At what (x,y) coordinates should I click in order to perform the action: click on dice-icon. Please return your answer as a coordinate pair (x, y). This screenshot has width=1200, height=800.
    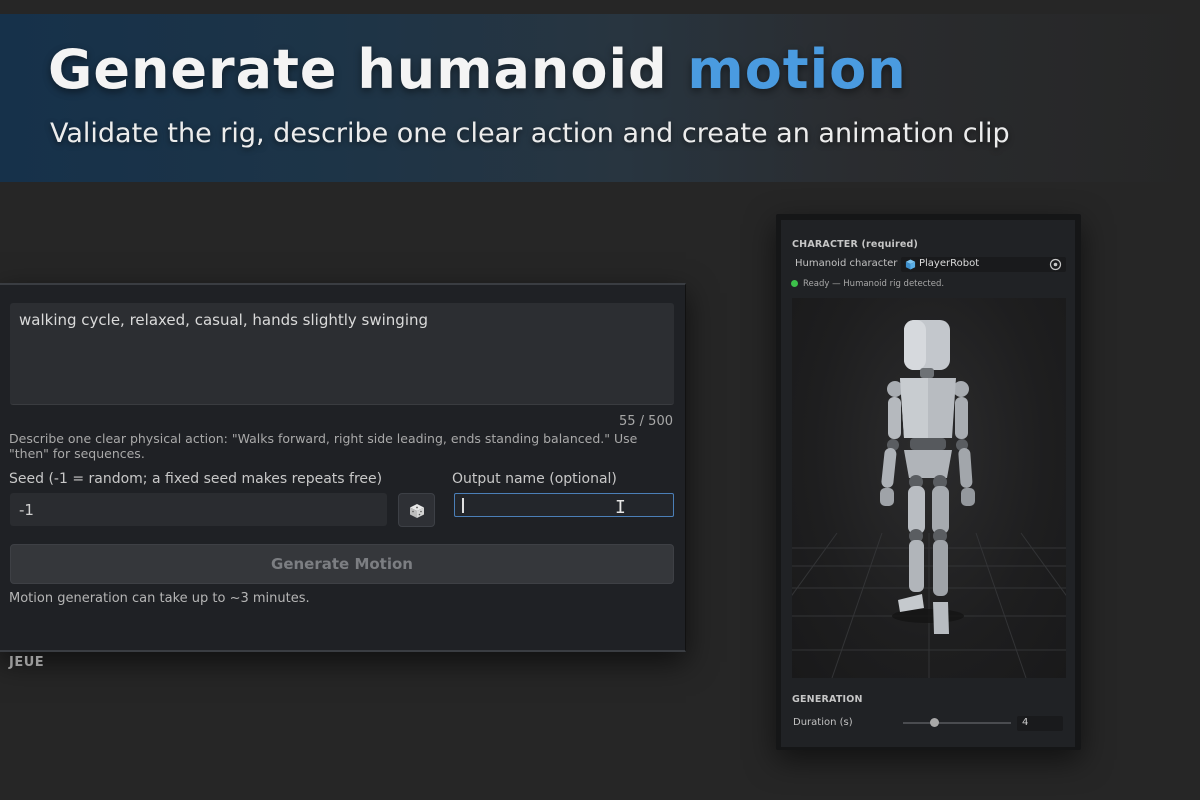
    Looking at the image, I should click on (417, 511).